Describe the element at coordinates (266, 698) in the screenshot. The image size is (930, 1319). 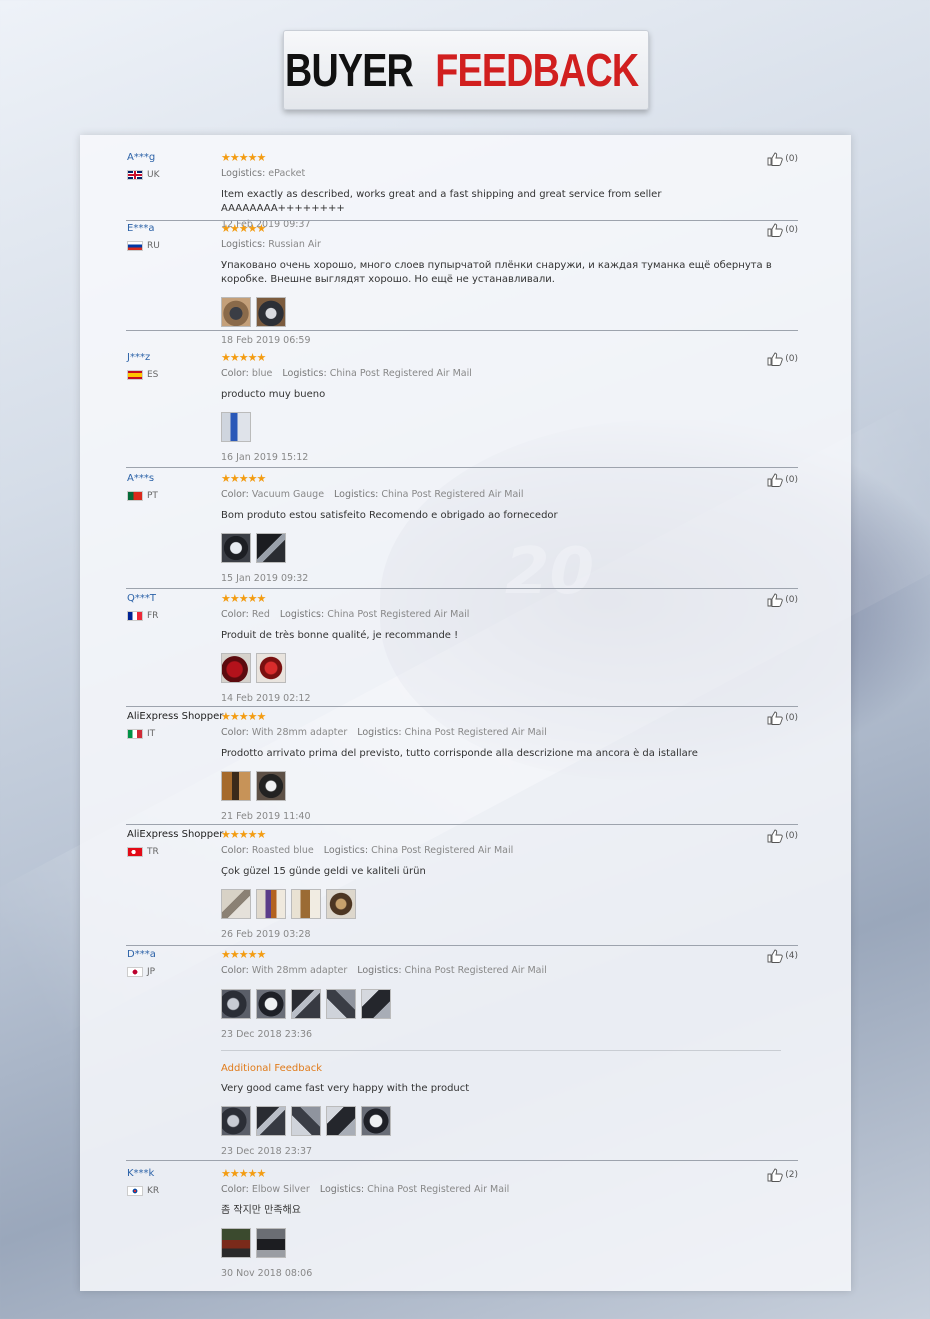
I see `review-date: 14 Feb 2019 02:12` at that location.